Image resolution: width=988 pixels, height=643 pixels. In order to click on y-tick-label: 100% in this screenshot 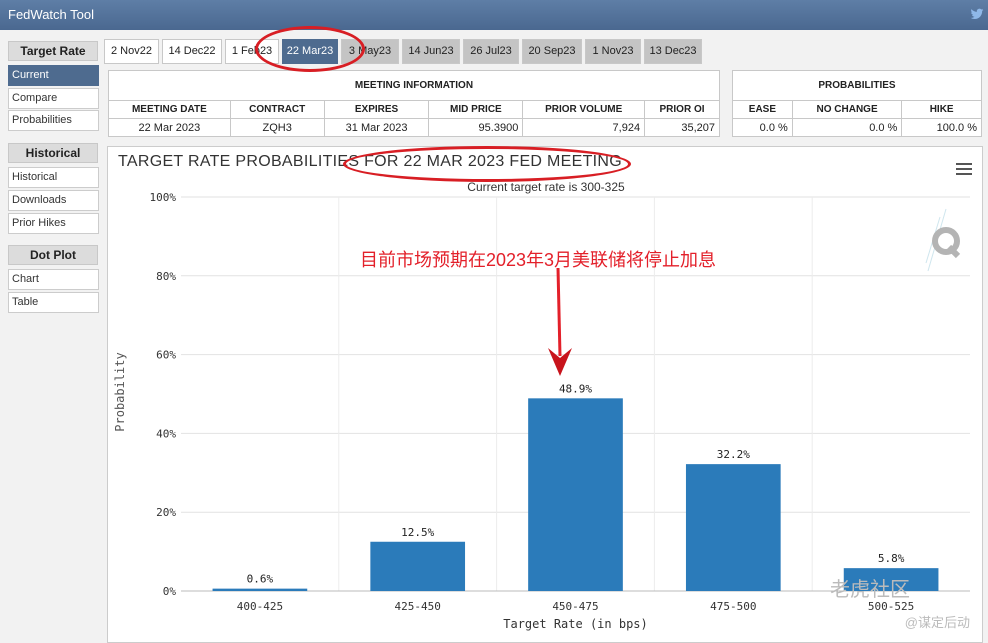, I will do `click(163, 197)`.